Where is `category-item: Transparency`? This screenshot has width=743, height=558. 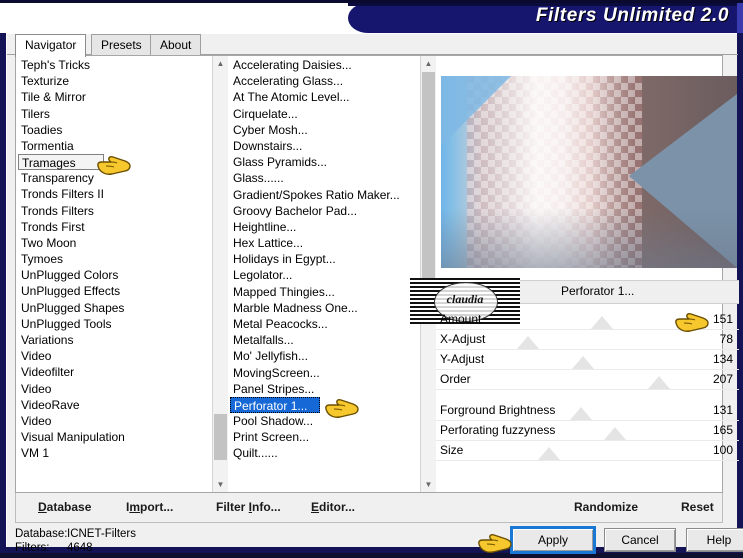 category-item: Transparency is located at coordinates (114, 178).